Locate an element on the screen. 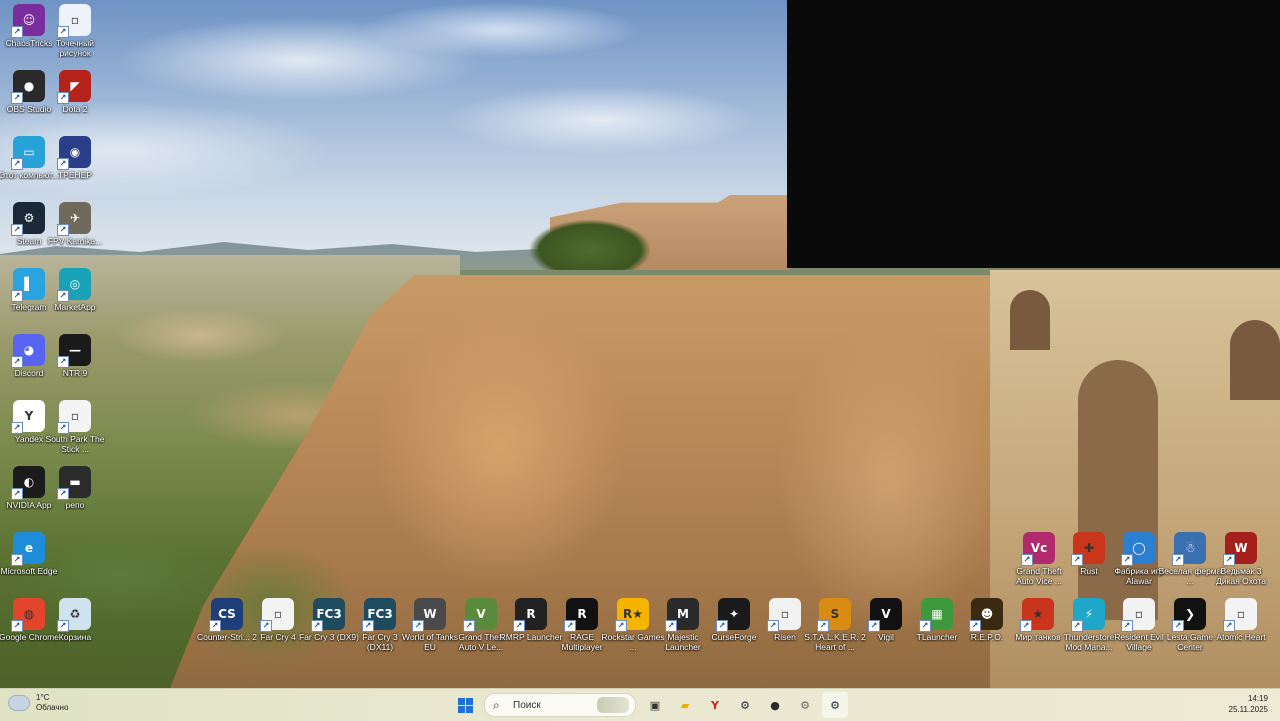 The width and height of the screenshot is (1280, 721). cloud-icon is located at coordinates (19, 703).